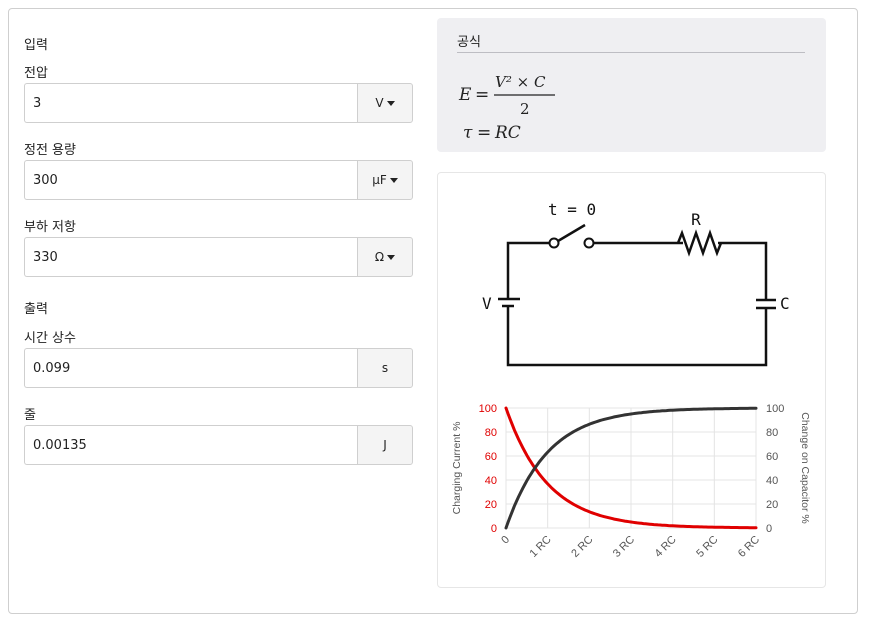  What do you see at coordinates (50, 338) in the screenshot?
I see `time-constant-label: 시간 상수` at bounding box center [50, 338].